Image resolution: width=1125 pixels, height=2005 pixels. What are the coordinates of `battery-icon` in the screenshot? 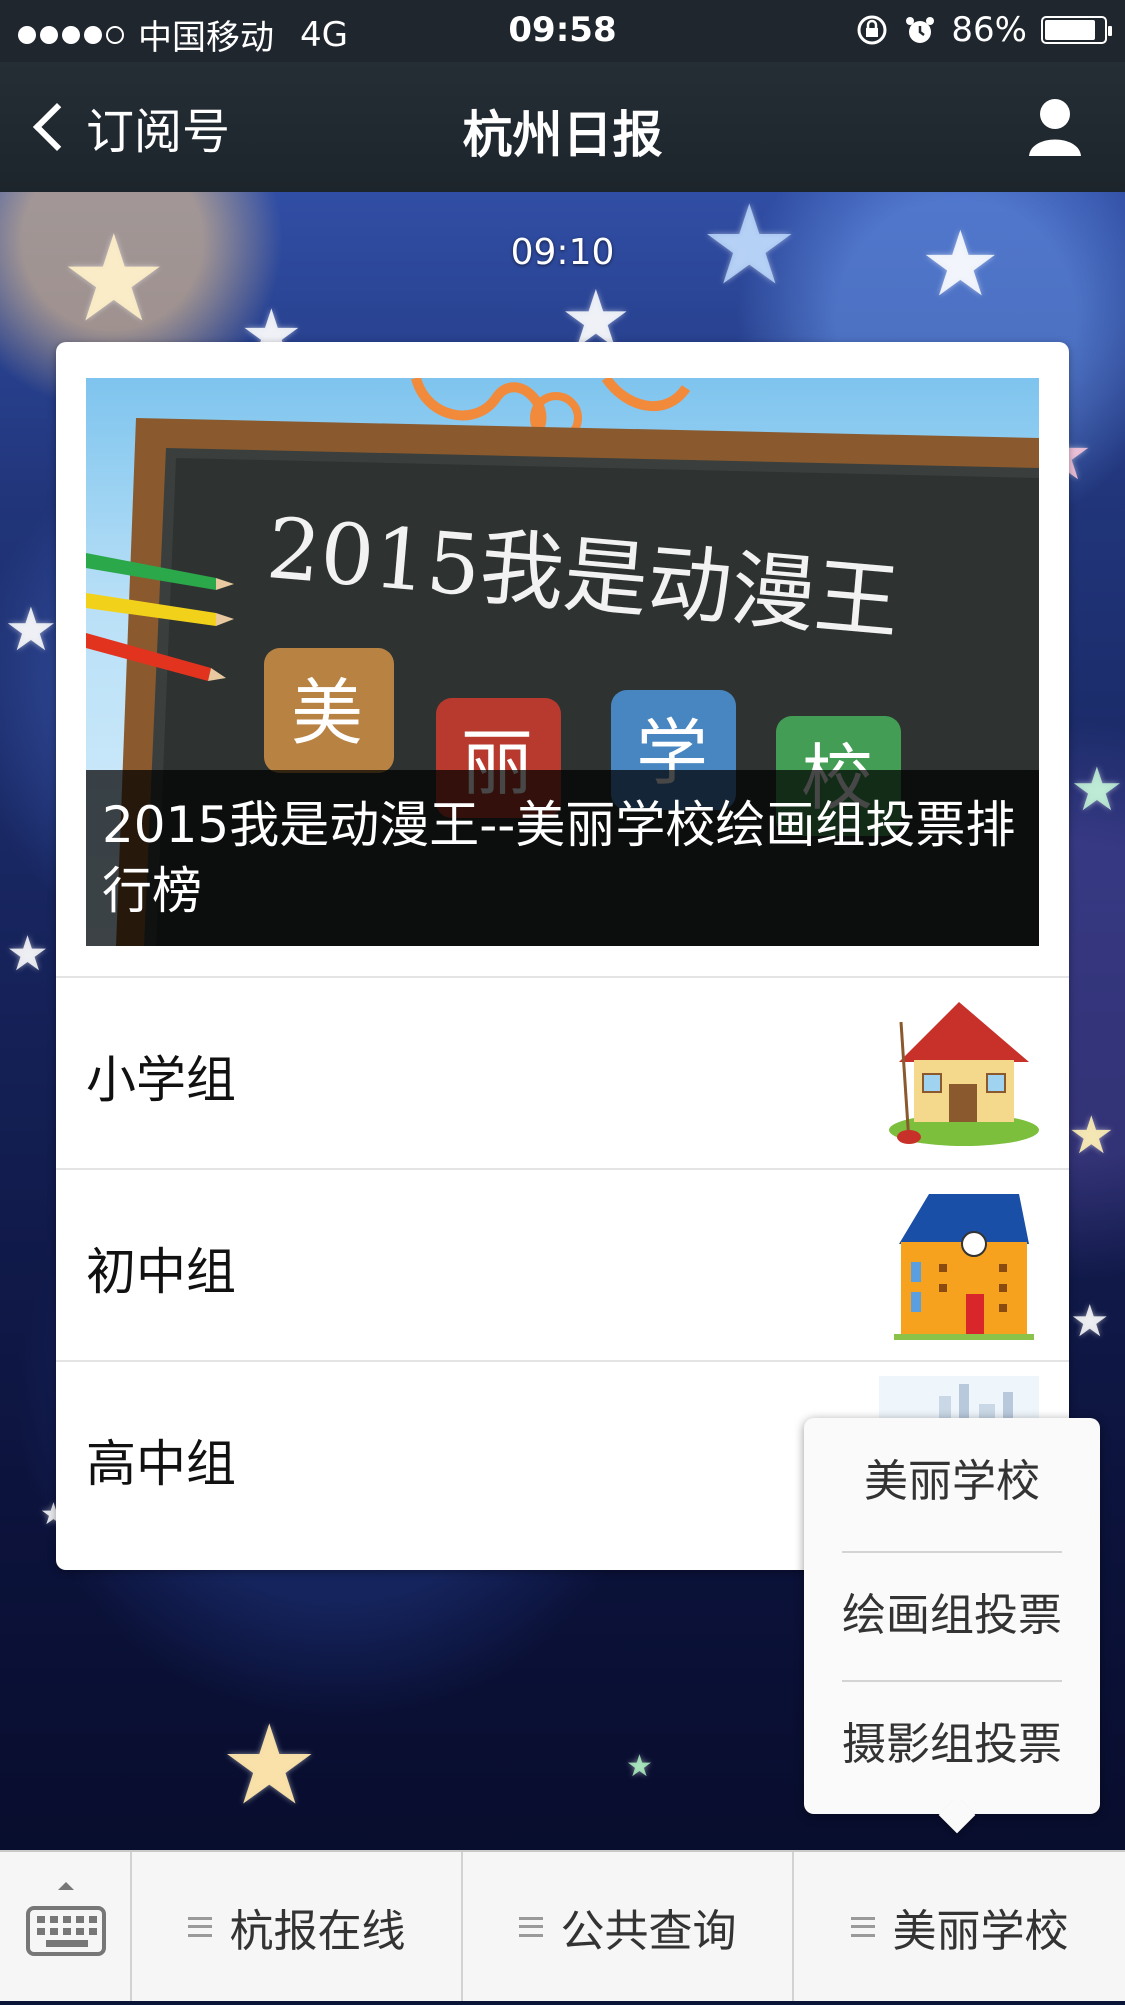 It's located at (1076, 30).